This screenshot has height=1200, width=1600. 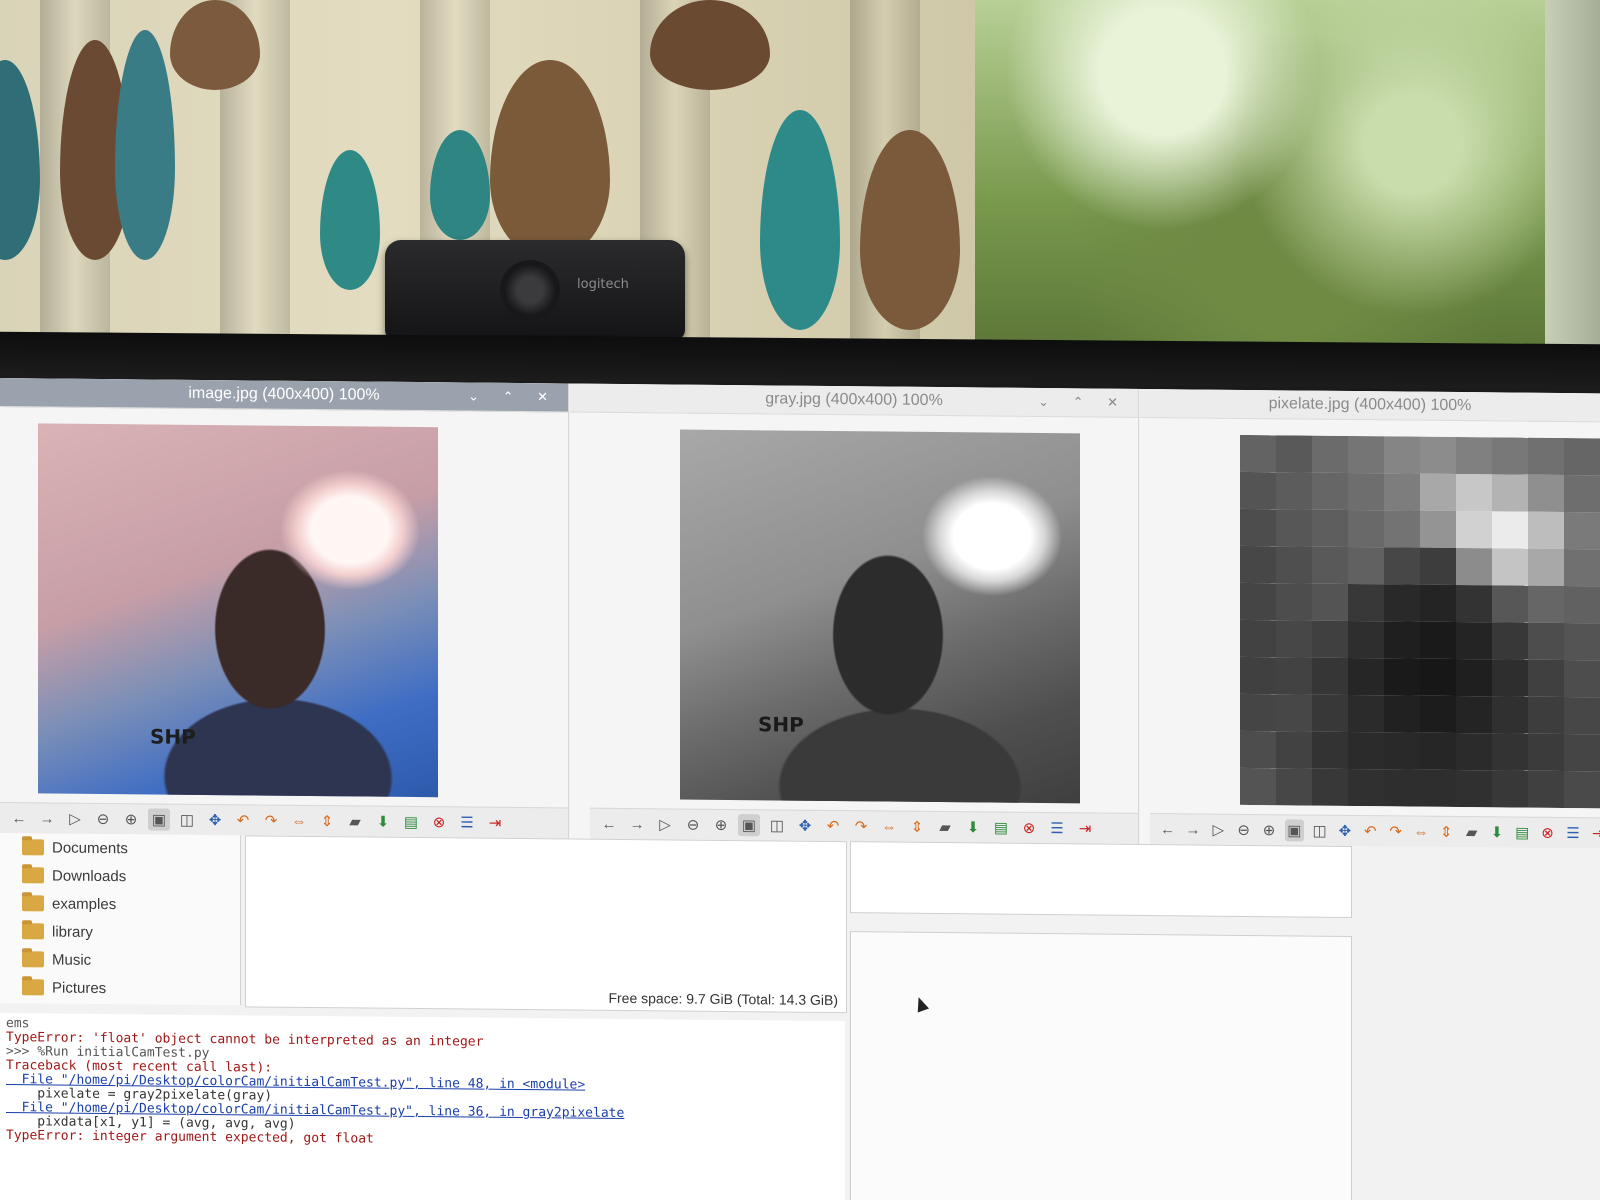 What do you see at coordinates (1101, 1065) in the screenshot?
I see `assistant-pane` at bounding box center [1101, 1065].